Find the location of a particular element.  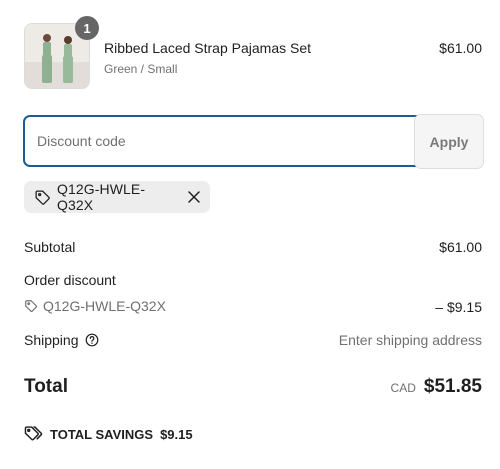

shipping-label: Shipping is located at coordinates (51, 340).